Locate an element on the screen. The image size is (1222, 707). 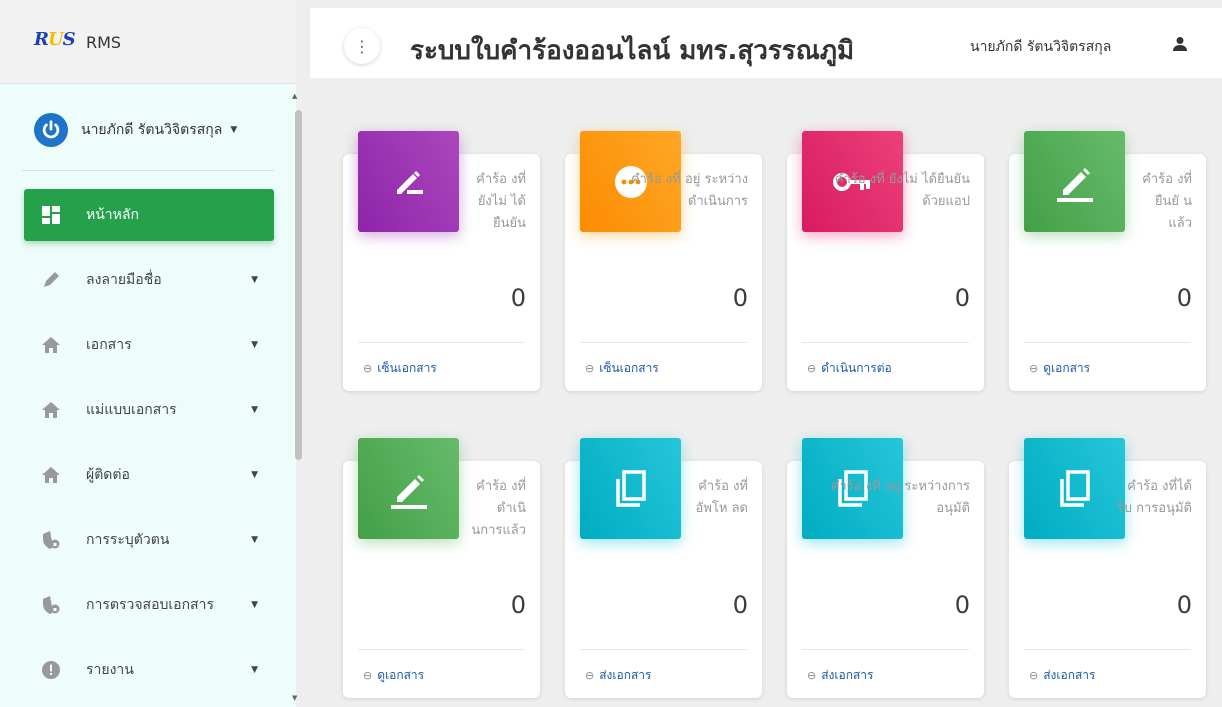
brand-name: RMS is located at coordinates (103, 42).